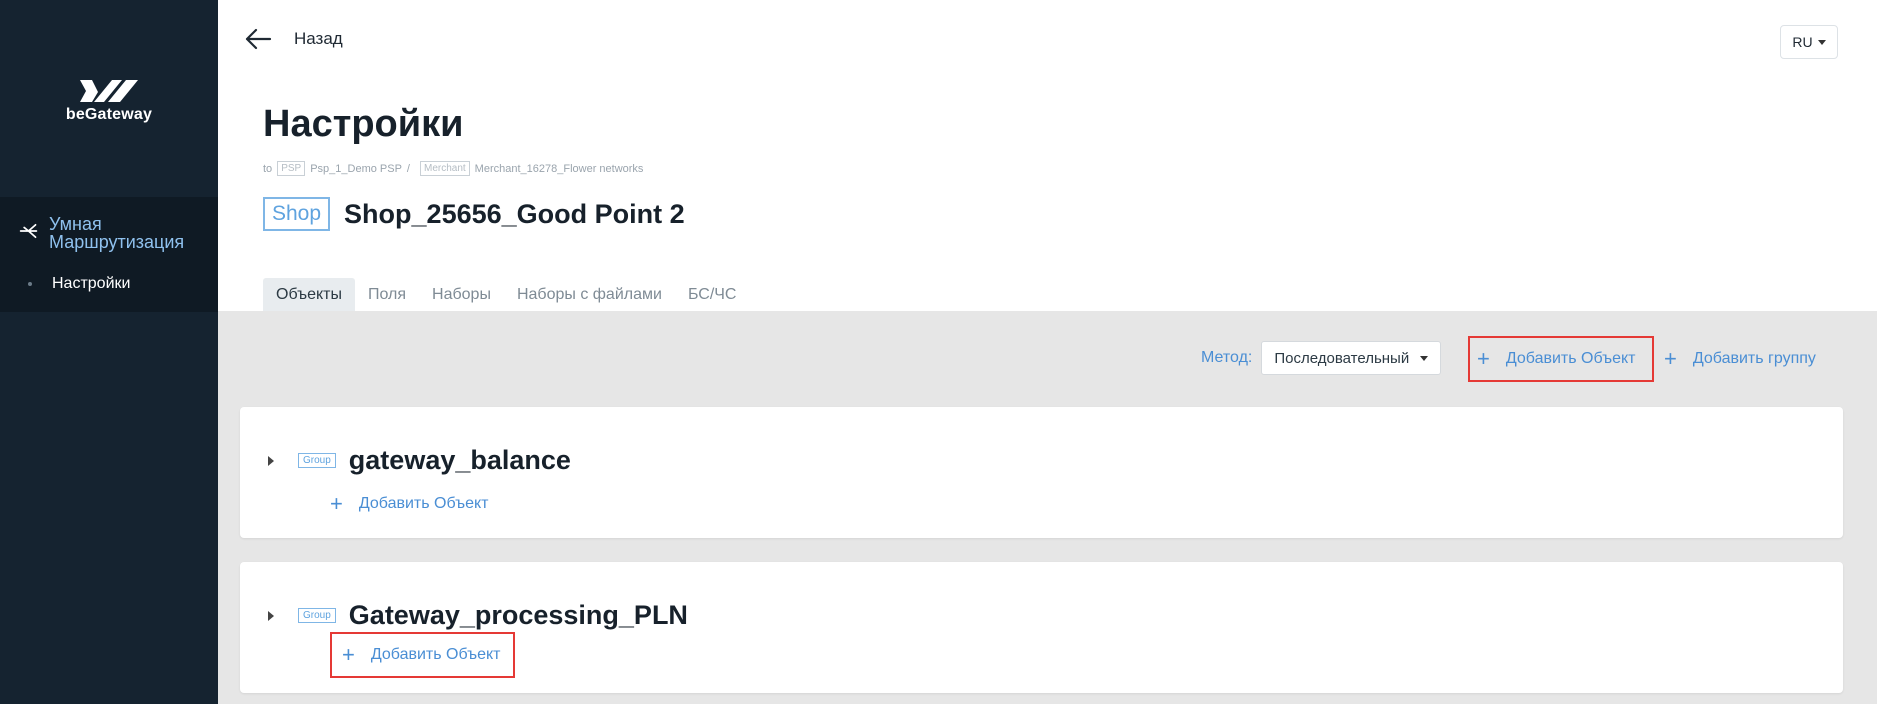  I want to click on add-group-label: Добавить группу, so click(1754, 358).